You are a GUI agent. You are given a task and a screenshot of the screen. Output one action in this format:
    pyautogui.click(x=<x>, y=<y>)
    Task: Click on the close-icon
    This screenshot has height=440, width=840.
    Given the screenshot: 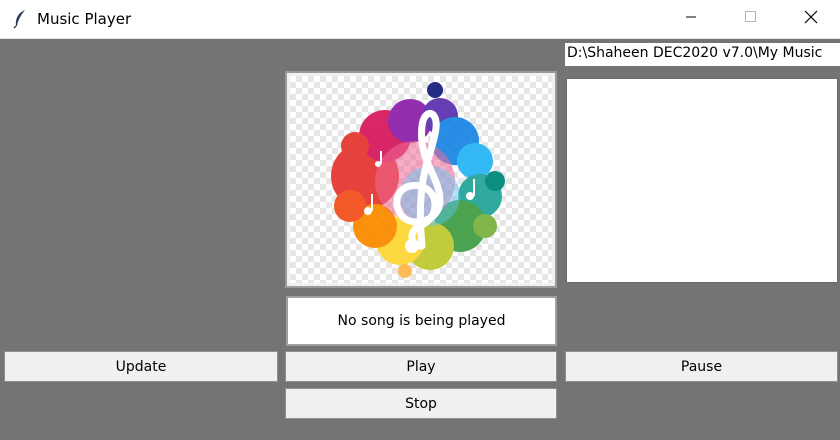 What is the action you would take?
    pyautogui.click(x=811, y=19)
    